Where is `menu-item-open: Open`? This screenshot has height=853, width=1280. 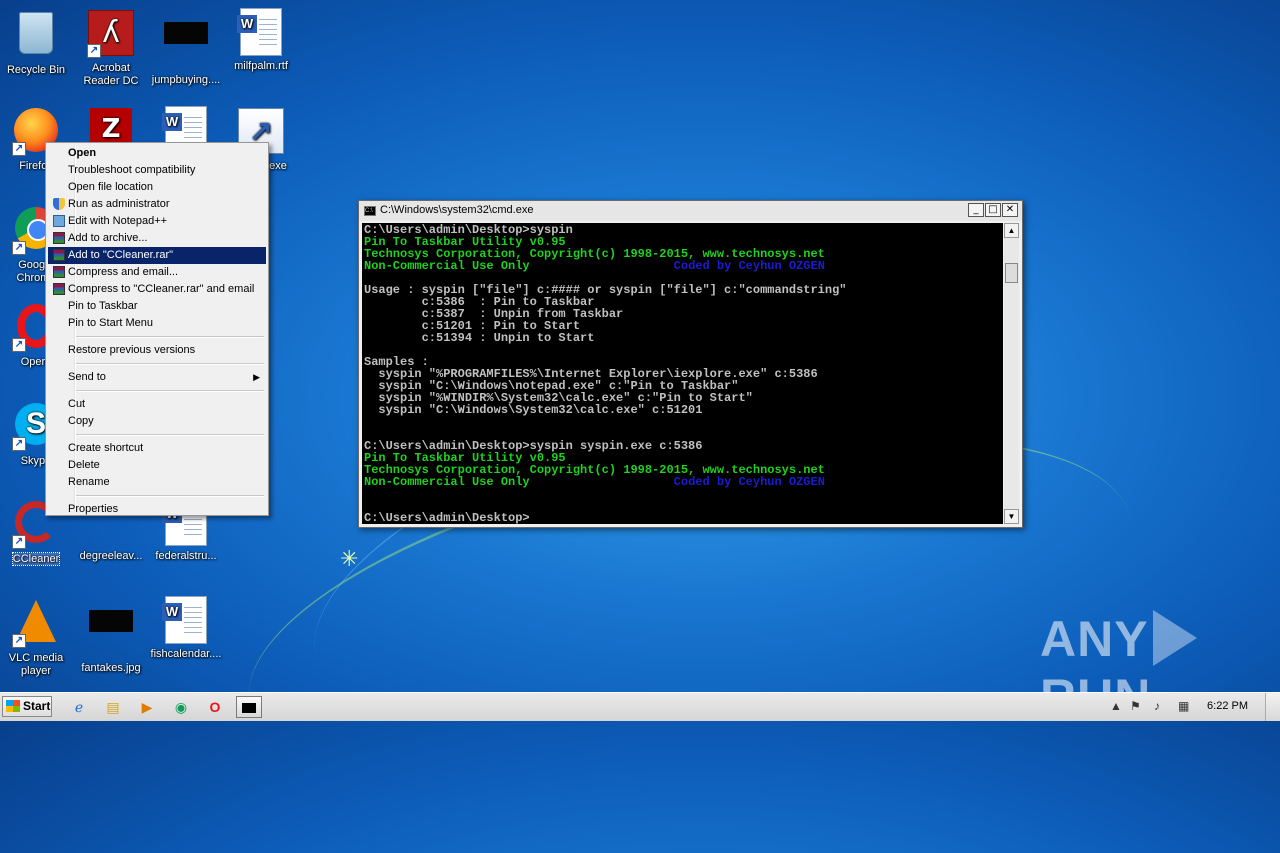
menu-item-open: Open is located at coordinates (157, 153).